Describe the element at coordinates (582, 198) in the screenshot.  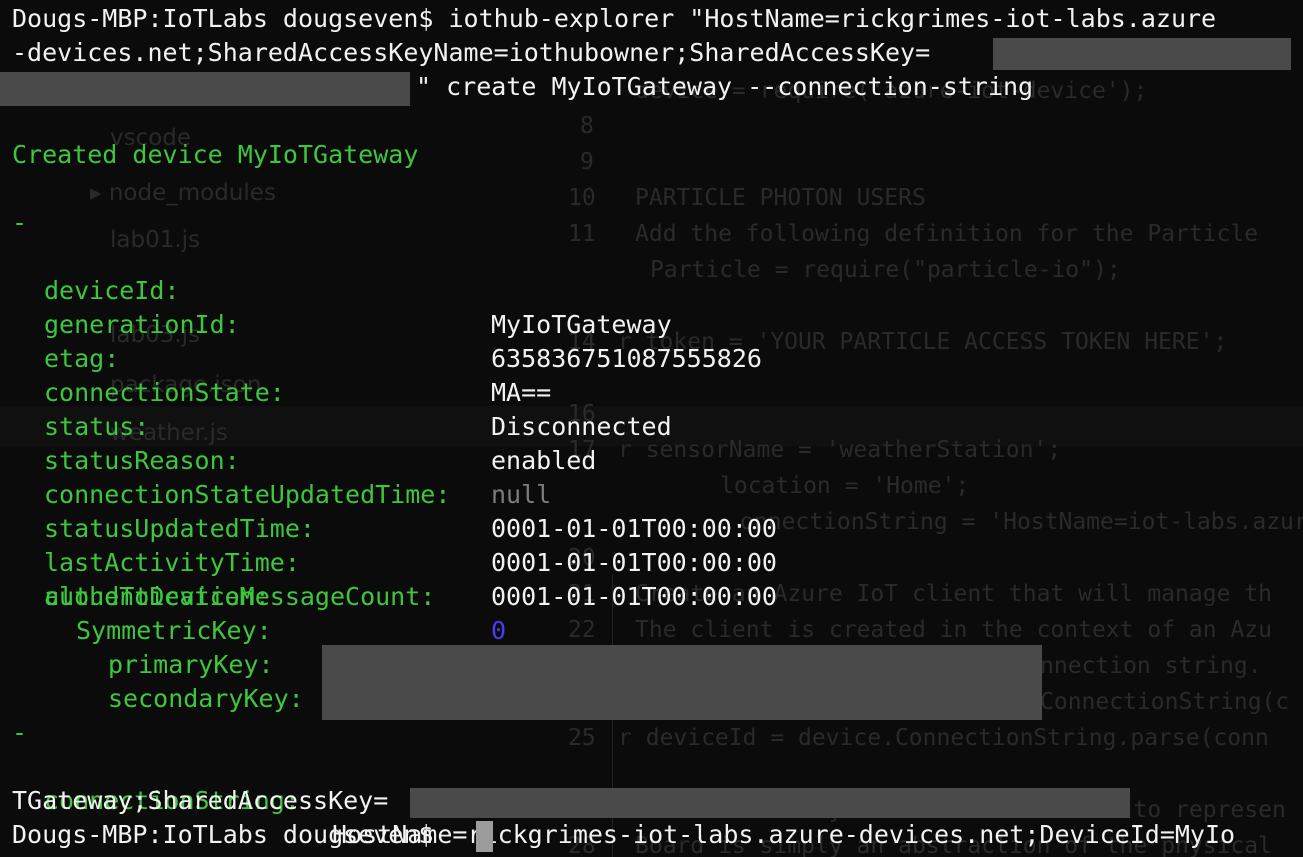
I see `line-number: 10` at that location.